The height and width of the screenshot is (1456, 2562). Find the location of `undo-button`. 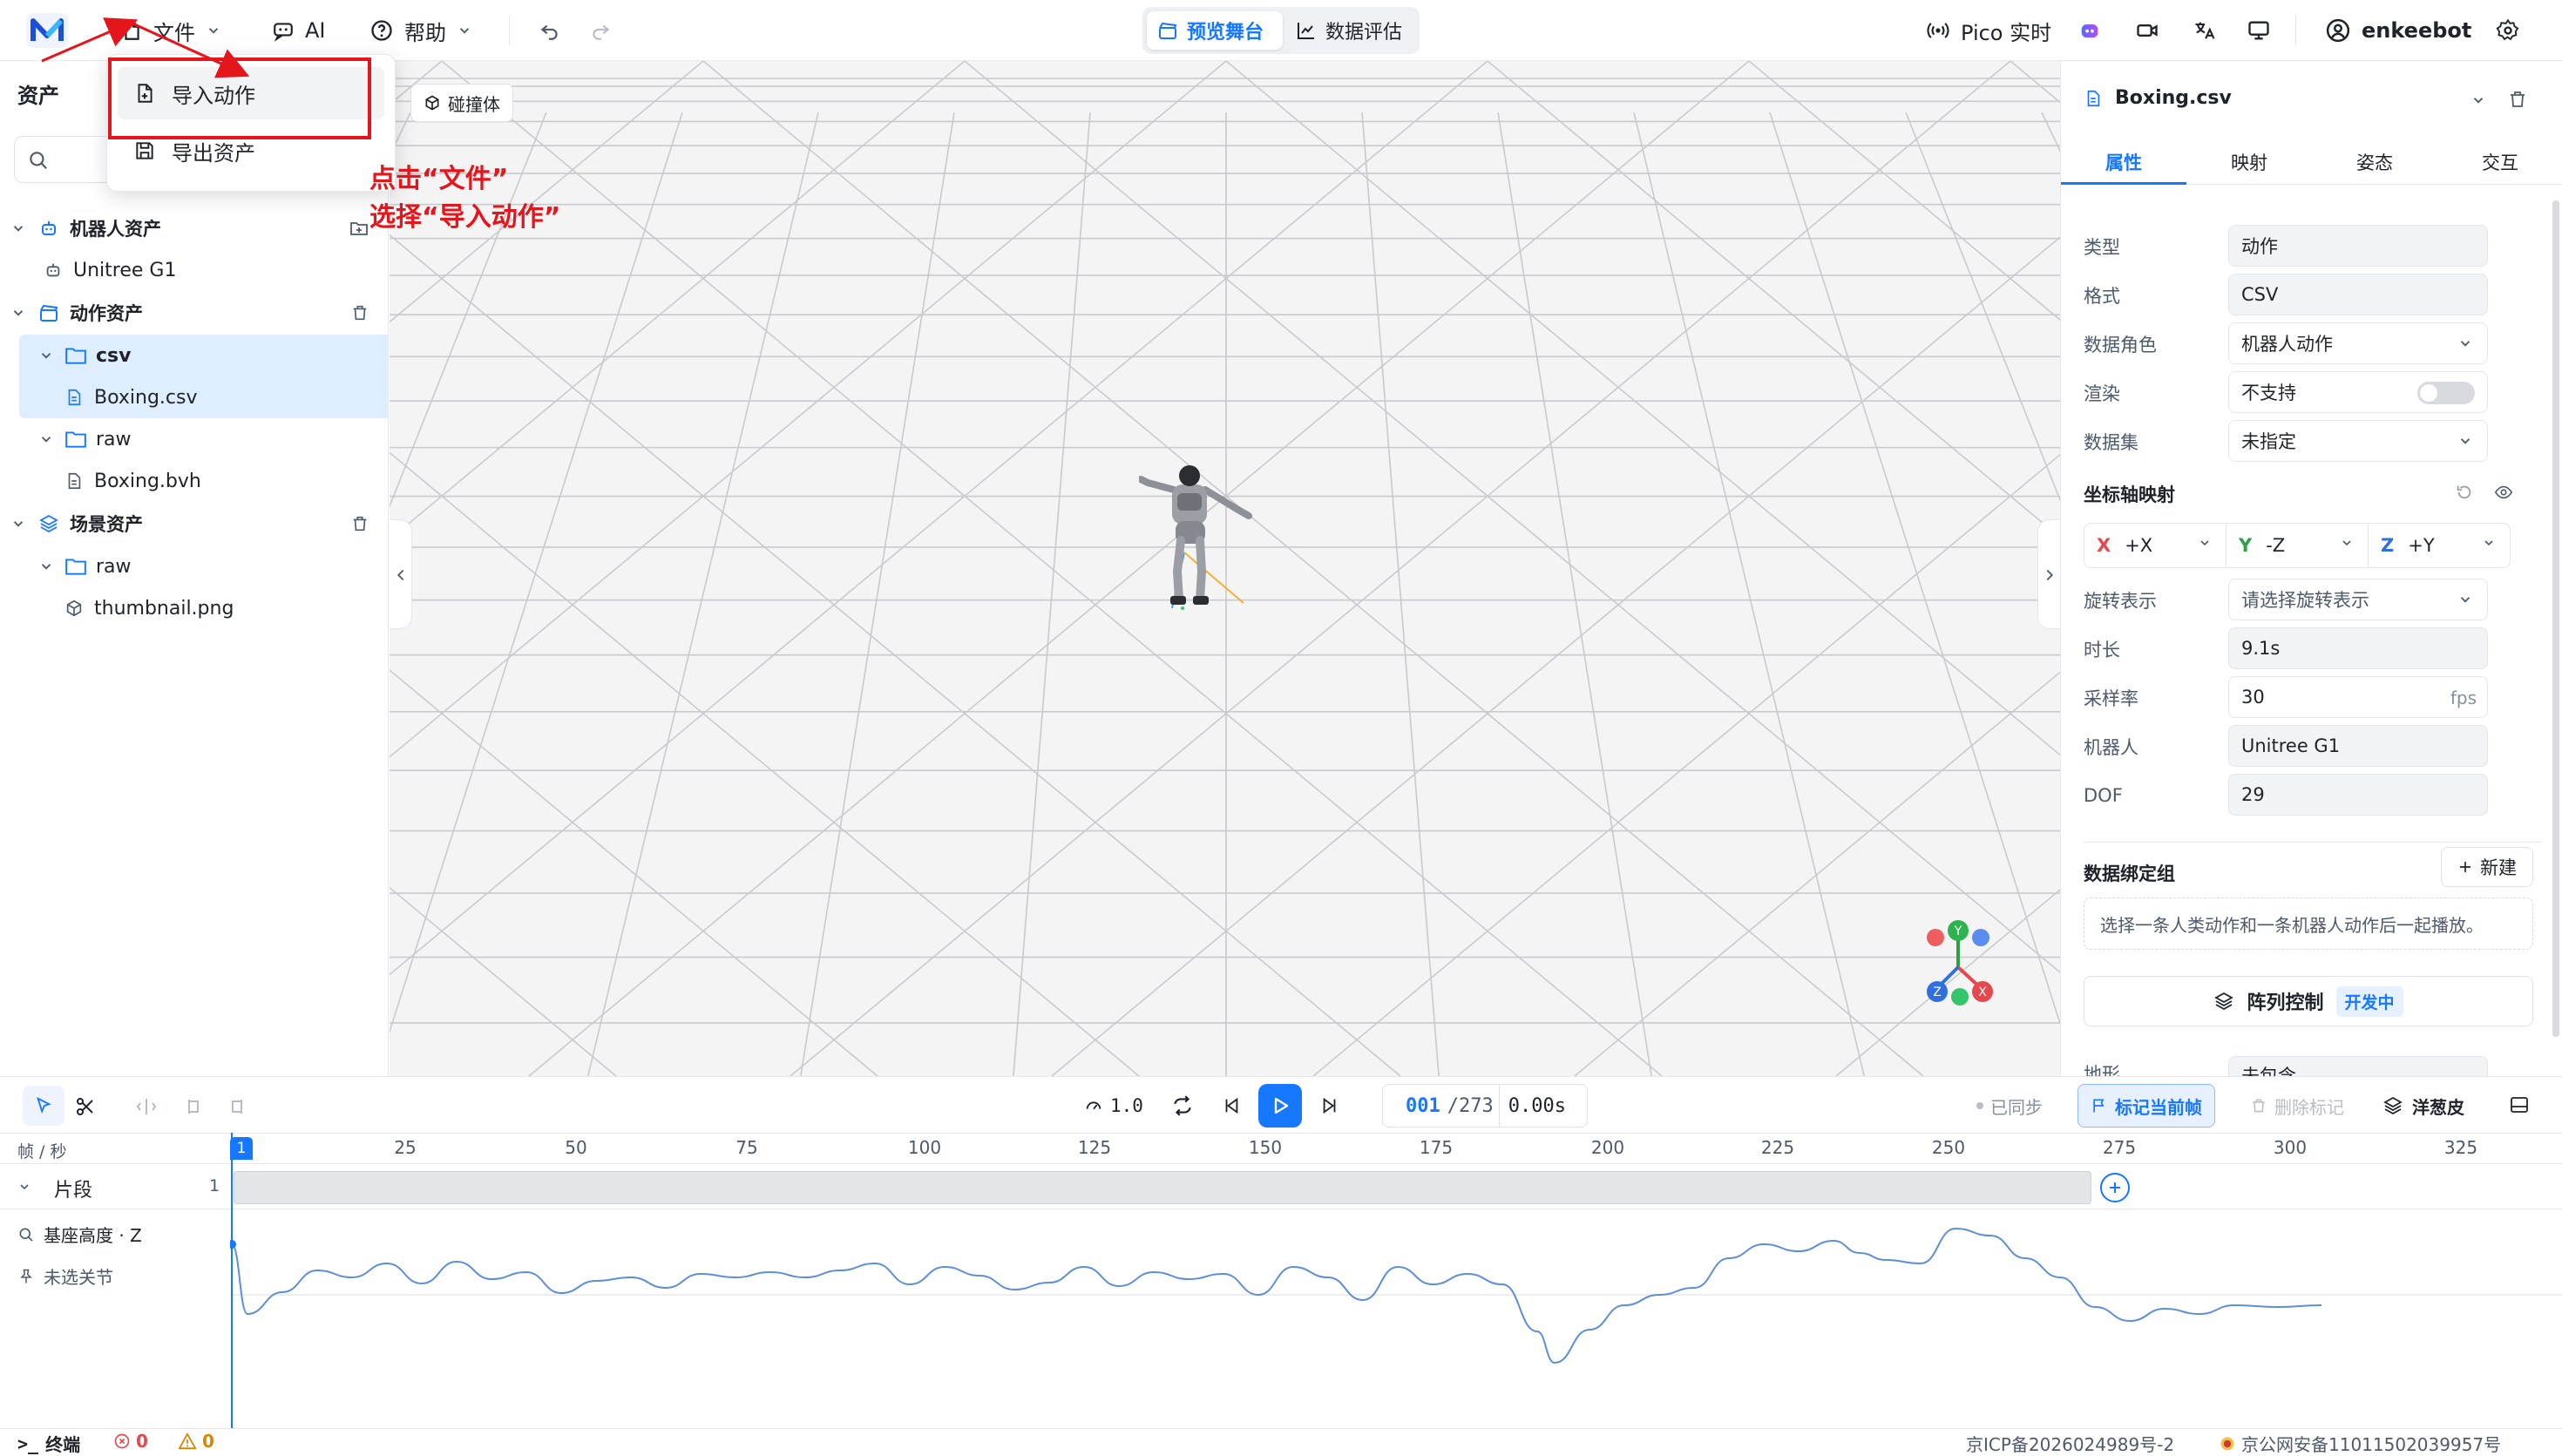

undo-button is located at coordinates (550, 30).